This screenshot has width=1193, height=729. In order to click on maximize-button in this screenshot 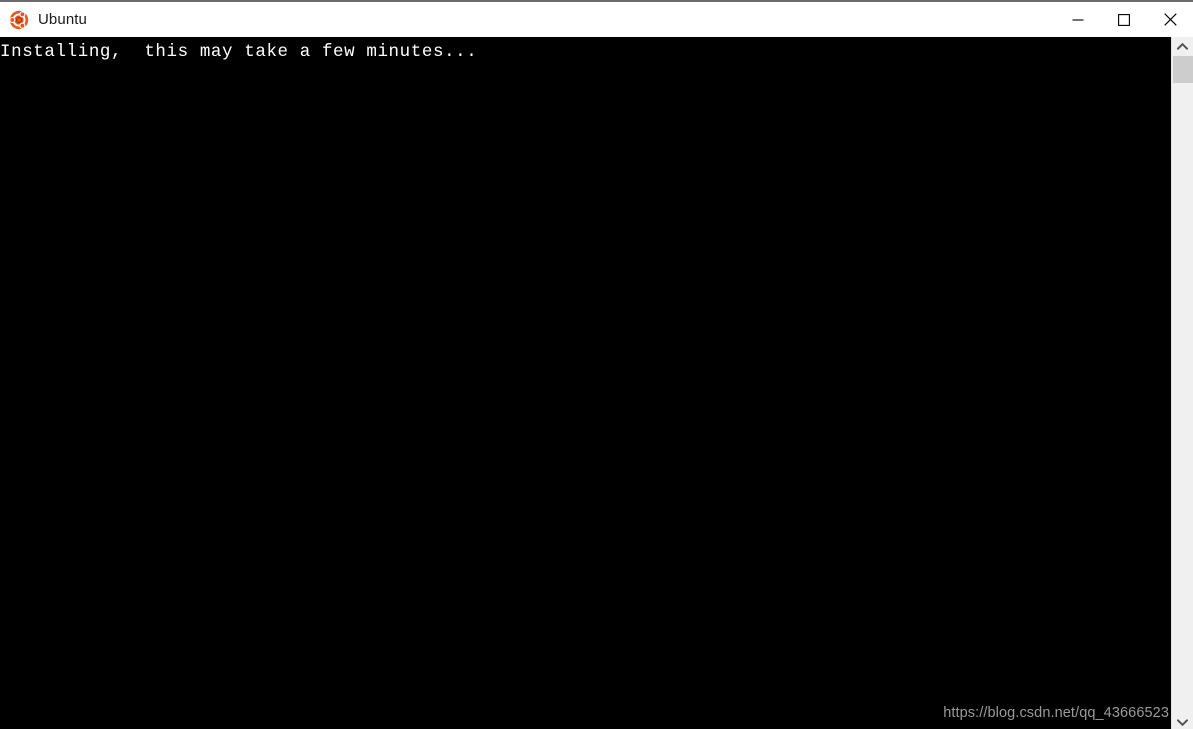, I will do `click(1124, 19)`.